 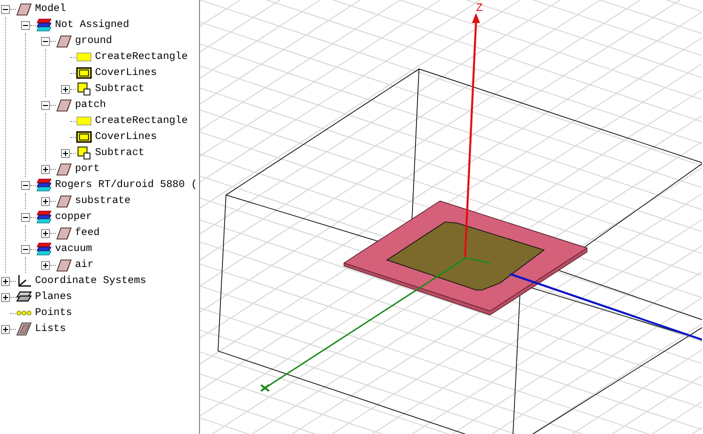 I want to click on tree-item-label: feed, so click(x=87, y=233).